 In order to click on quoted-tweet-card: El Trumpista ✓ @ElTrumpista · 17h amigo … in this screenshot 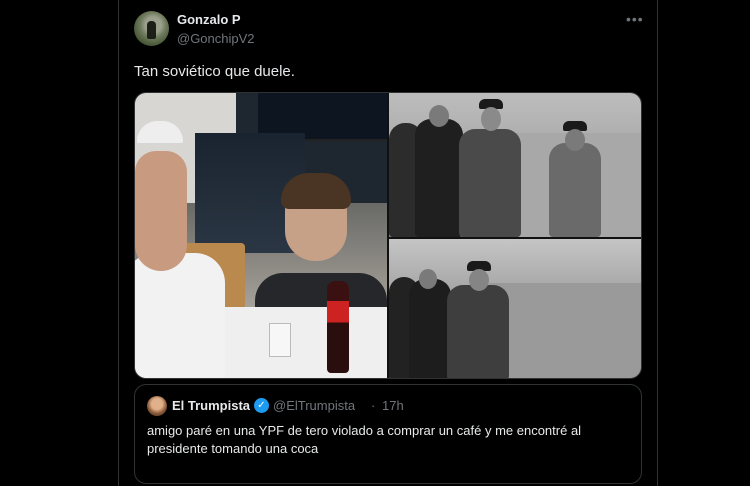, I will do `click(388, 434)`.